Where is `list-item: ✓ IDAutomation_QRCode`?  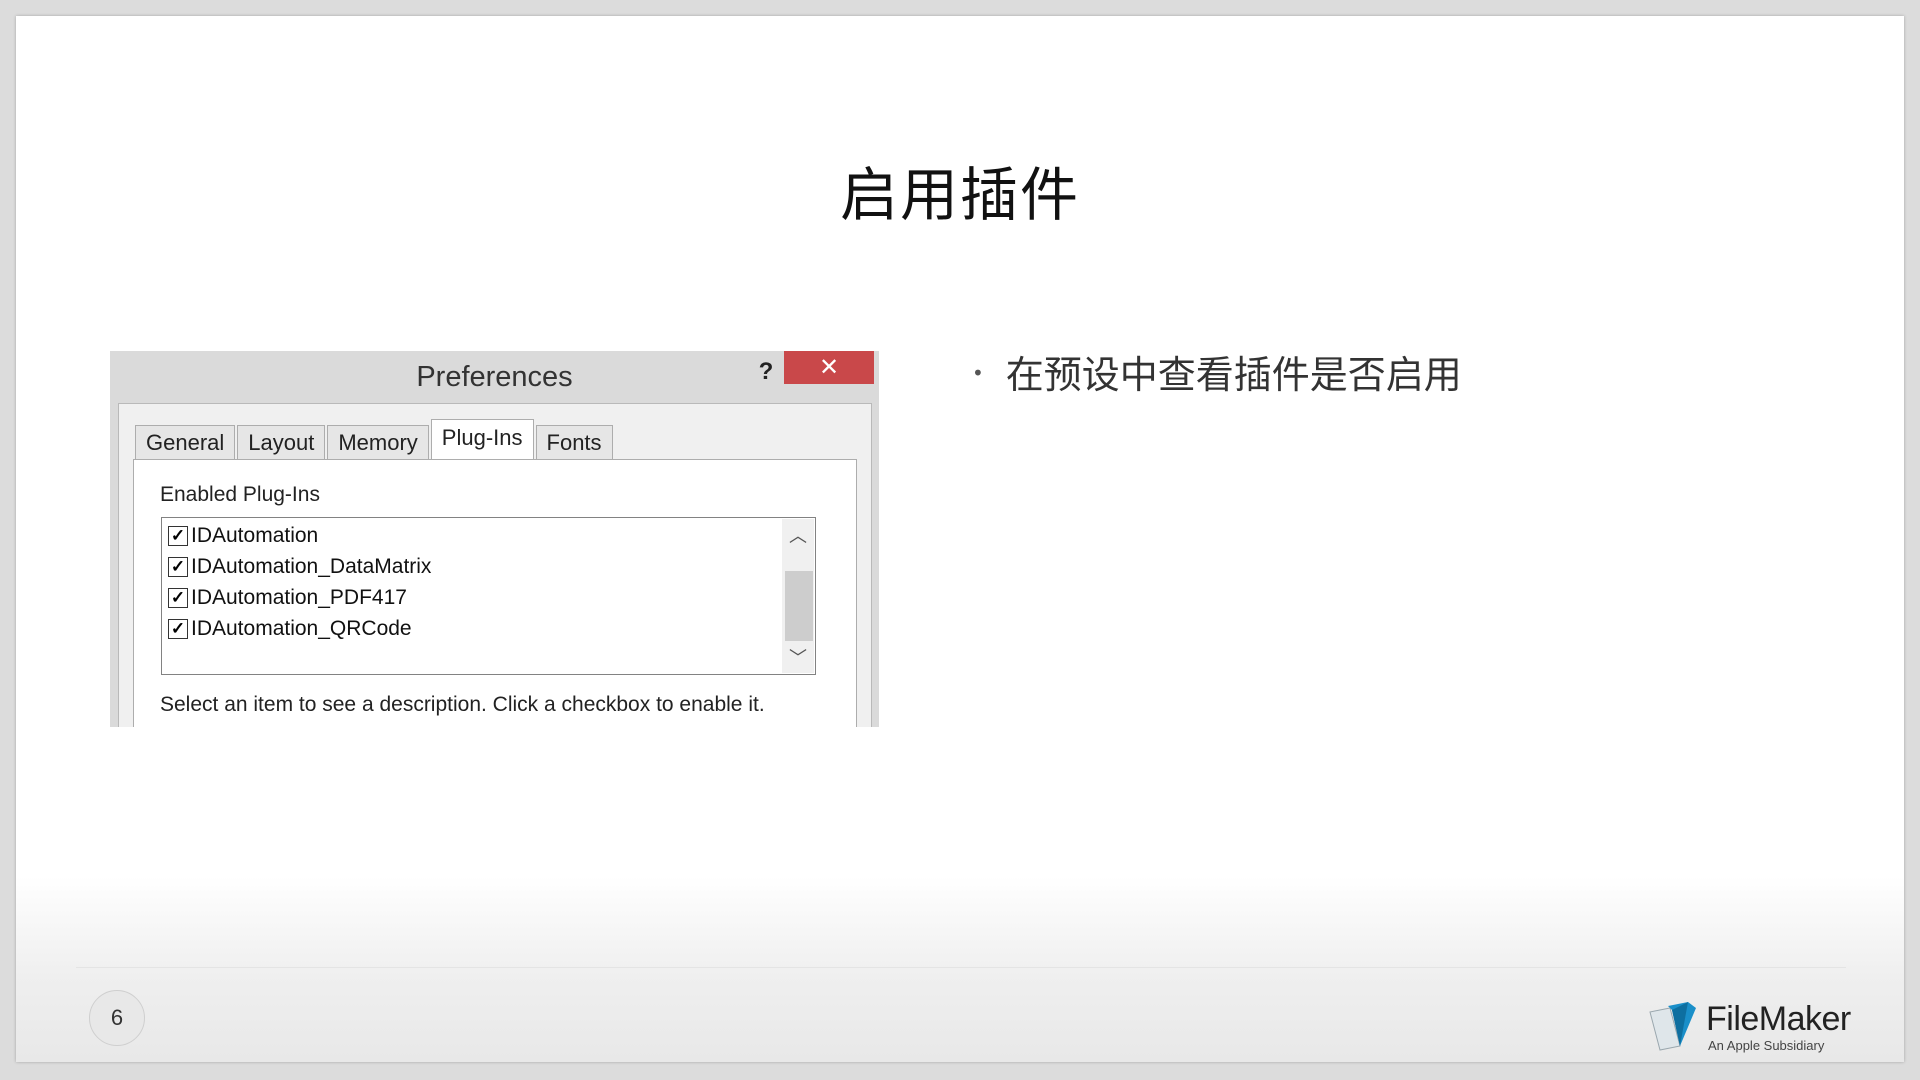 list-item: ✓ IDAutomation_QRCode is located at coordinates (290, 629).